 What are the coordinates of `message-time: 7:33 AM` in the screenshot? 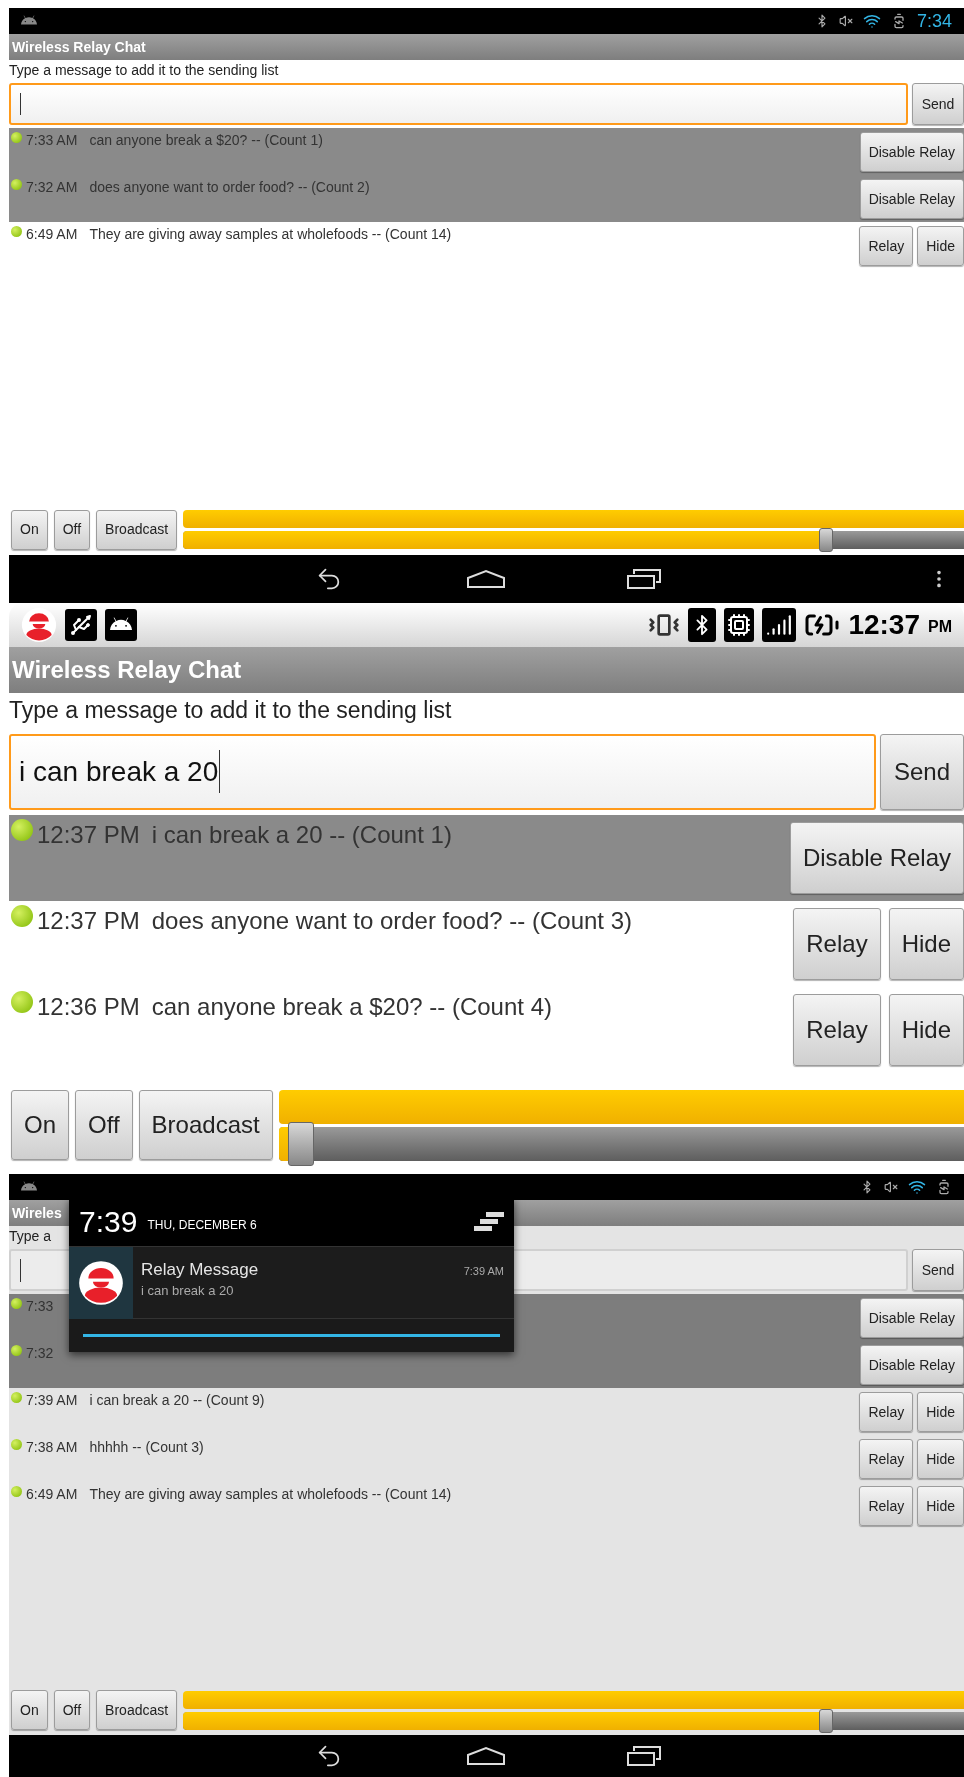 It's located at (52, 140).